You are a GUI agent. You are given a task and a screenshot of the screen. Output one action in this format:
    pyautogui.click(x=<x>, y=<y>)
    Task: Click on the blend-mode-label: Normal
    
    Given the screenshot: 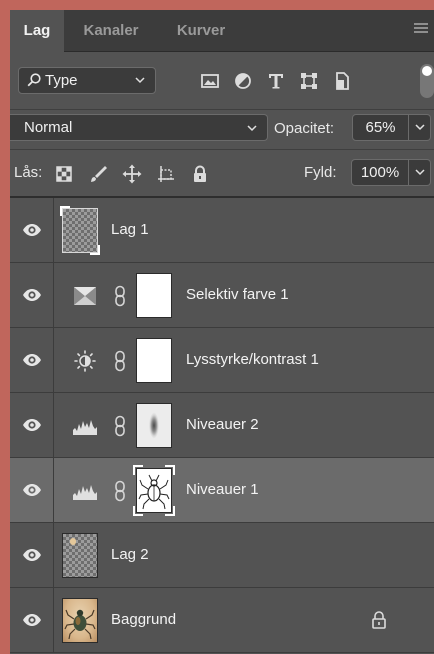 What is the action you would take?
    pyautogui.click(x=48, y=127)
    